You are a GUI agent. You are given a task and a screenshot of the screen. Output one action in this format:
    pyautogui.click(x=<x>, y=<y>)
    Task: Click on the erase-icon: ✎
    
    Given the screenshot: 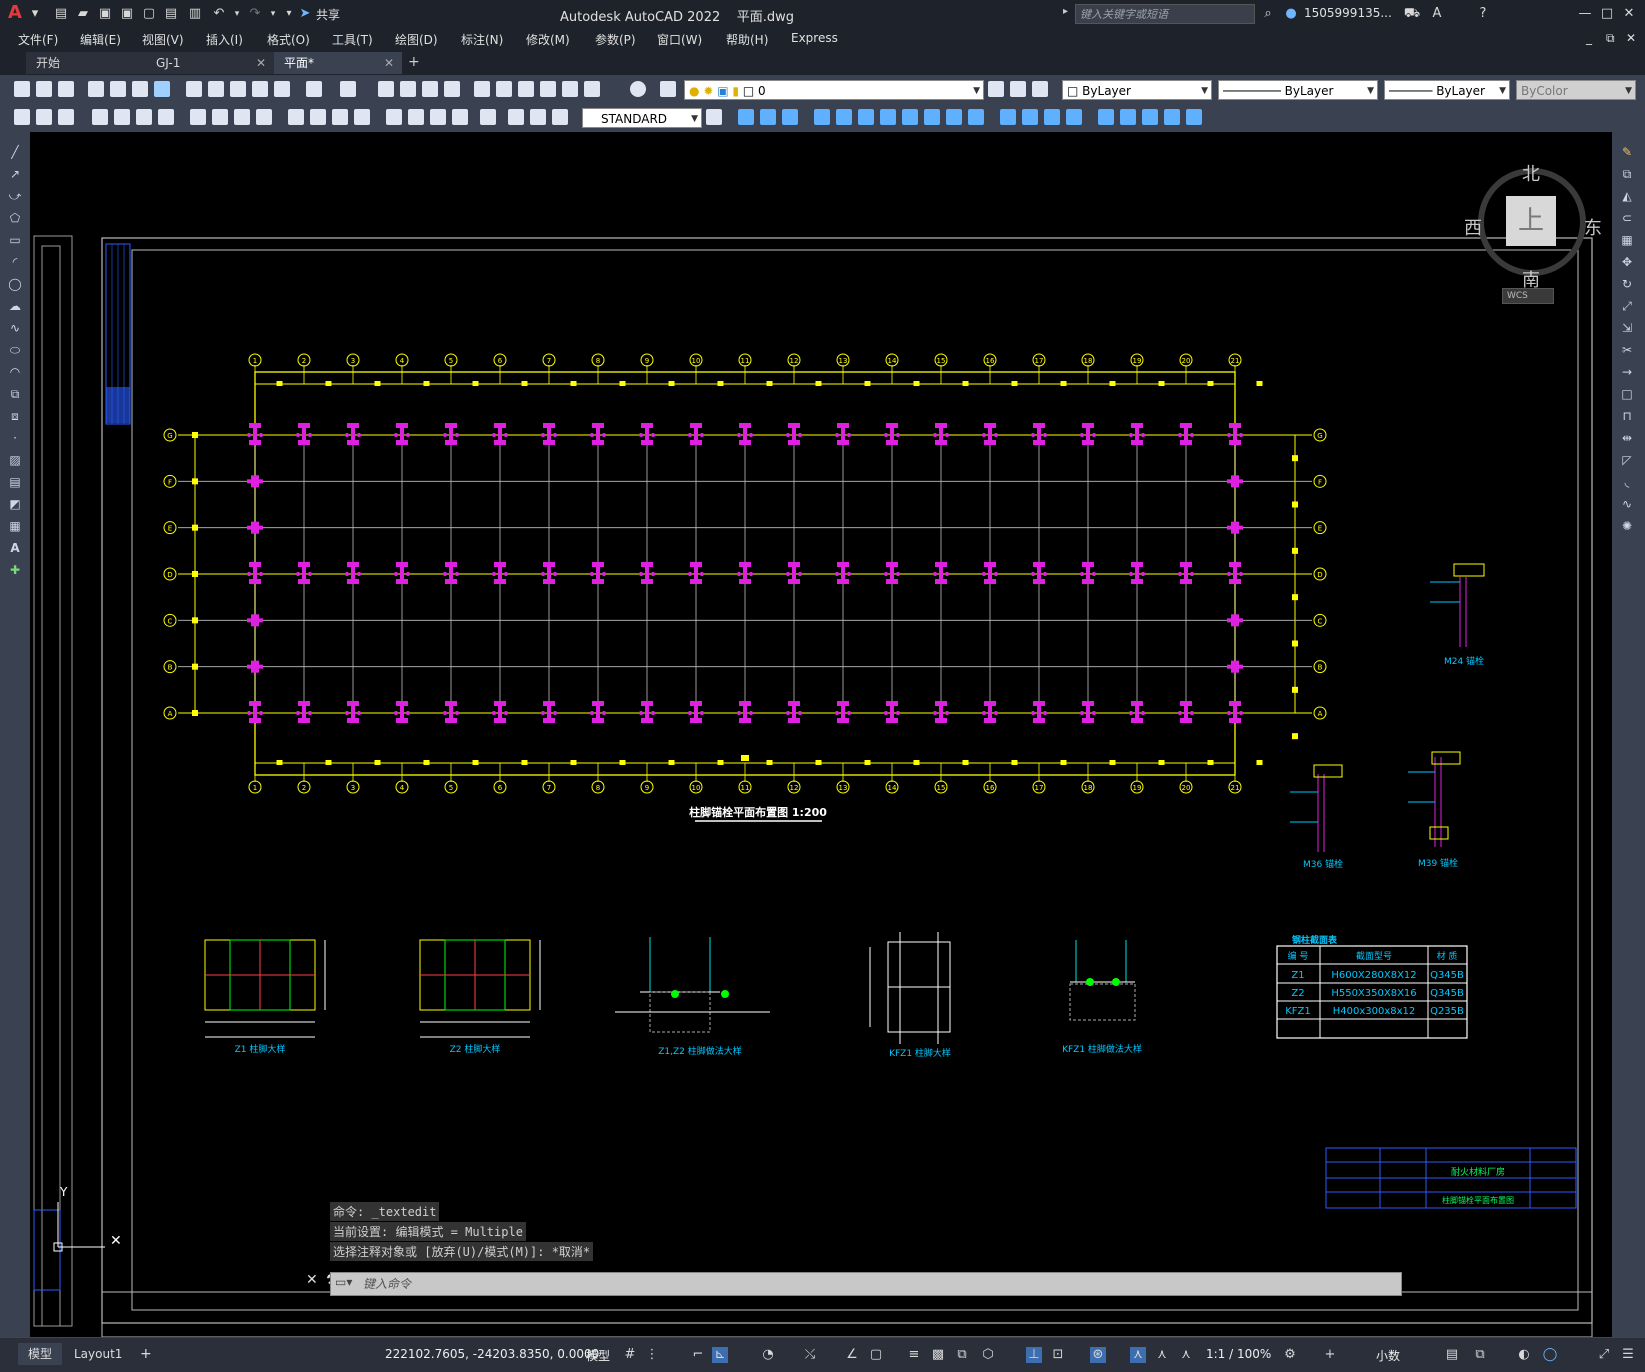 What is the action you would take?
    pyautogui.click(x=1627, y=152)
    